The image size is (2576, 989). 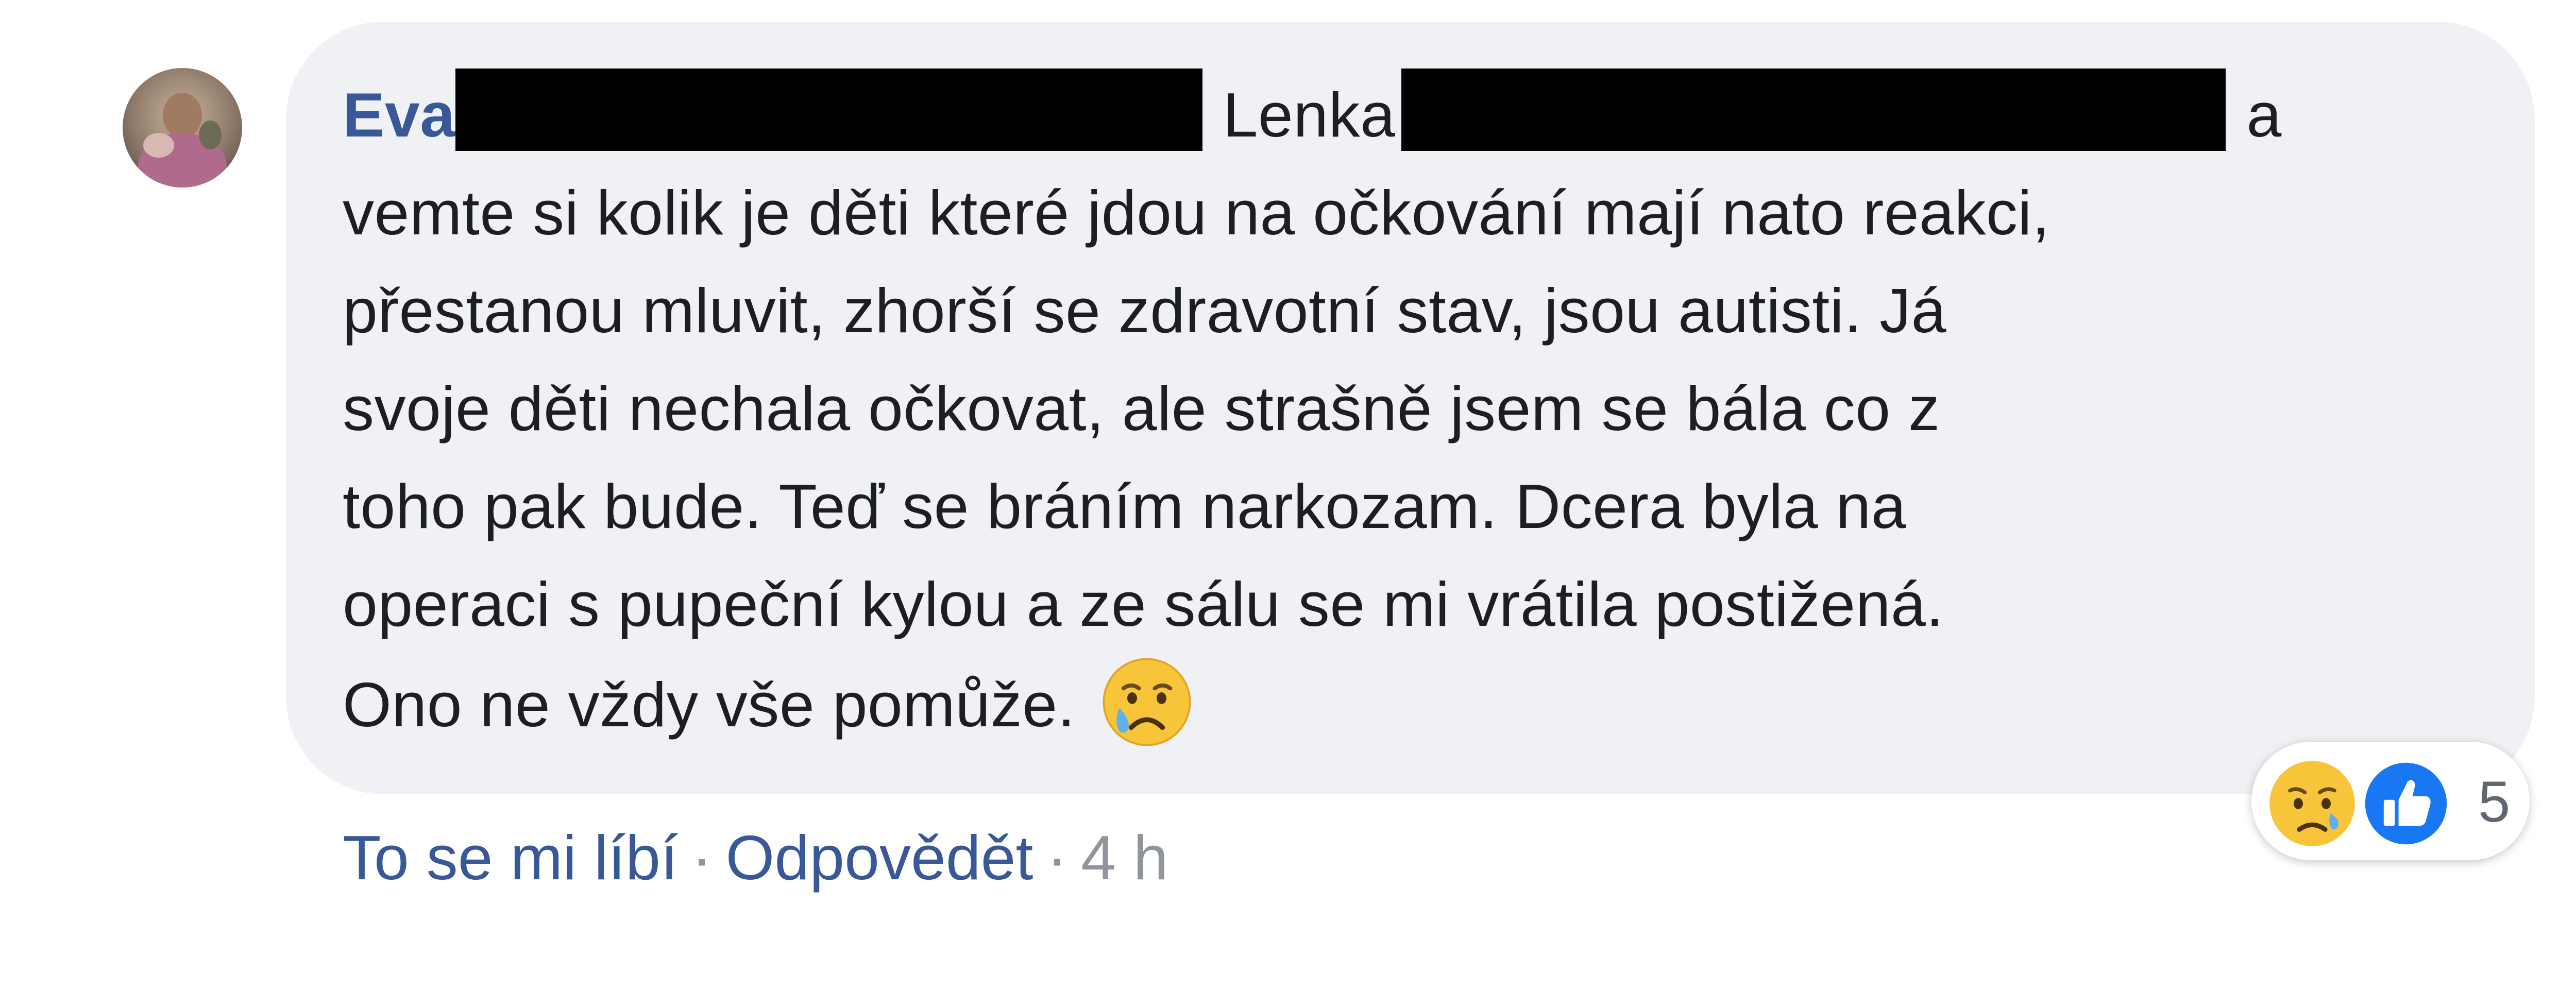 What do you see at coordinates (828, 110) in the screenshot?
I see `redacted-surname` at bounding box center [828, 110].